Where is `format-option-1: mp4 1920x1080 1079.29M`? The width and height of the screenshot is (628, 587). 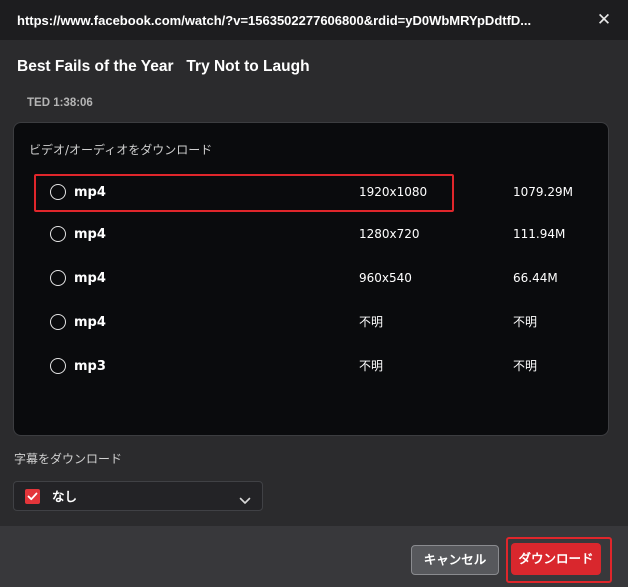
format-option-1: mp4 1920x1080 1079.29M is located at coordinates (303, 193).